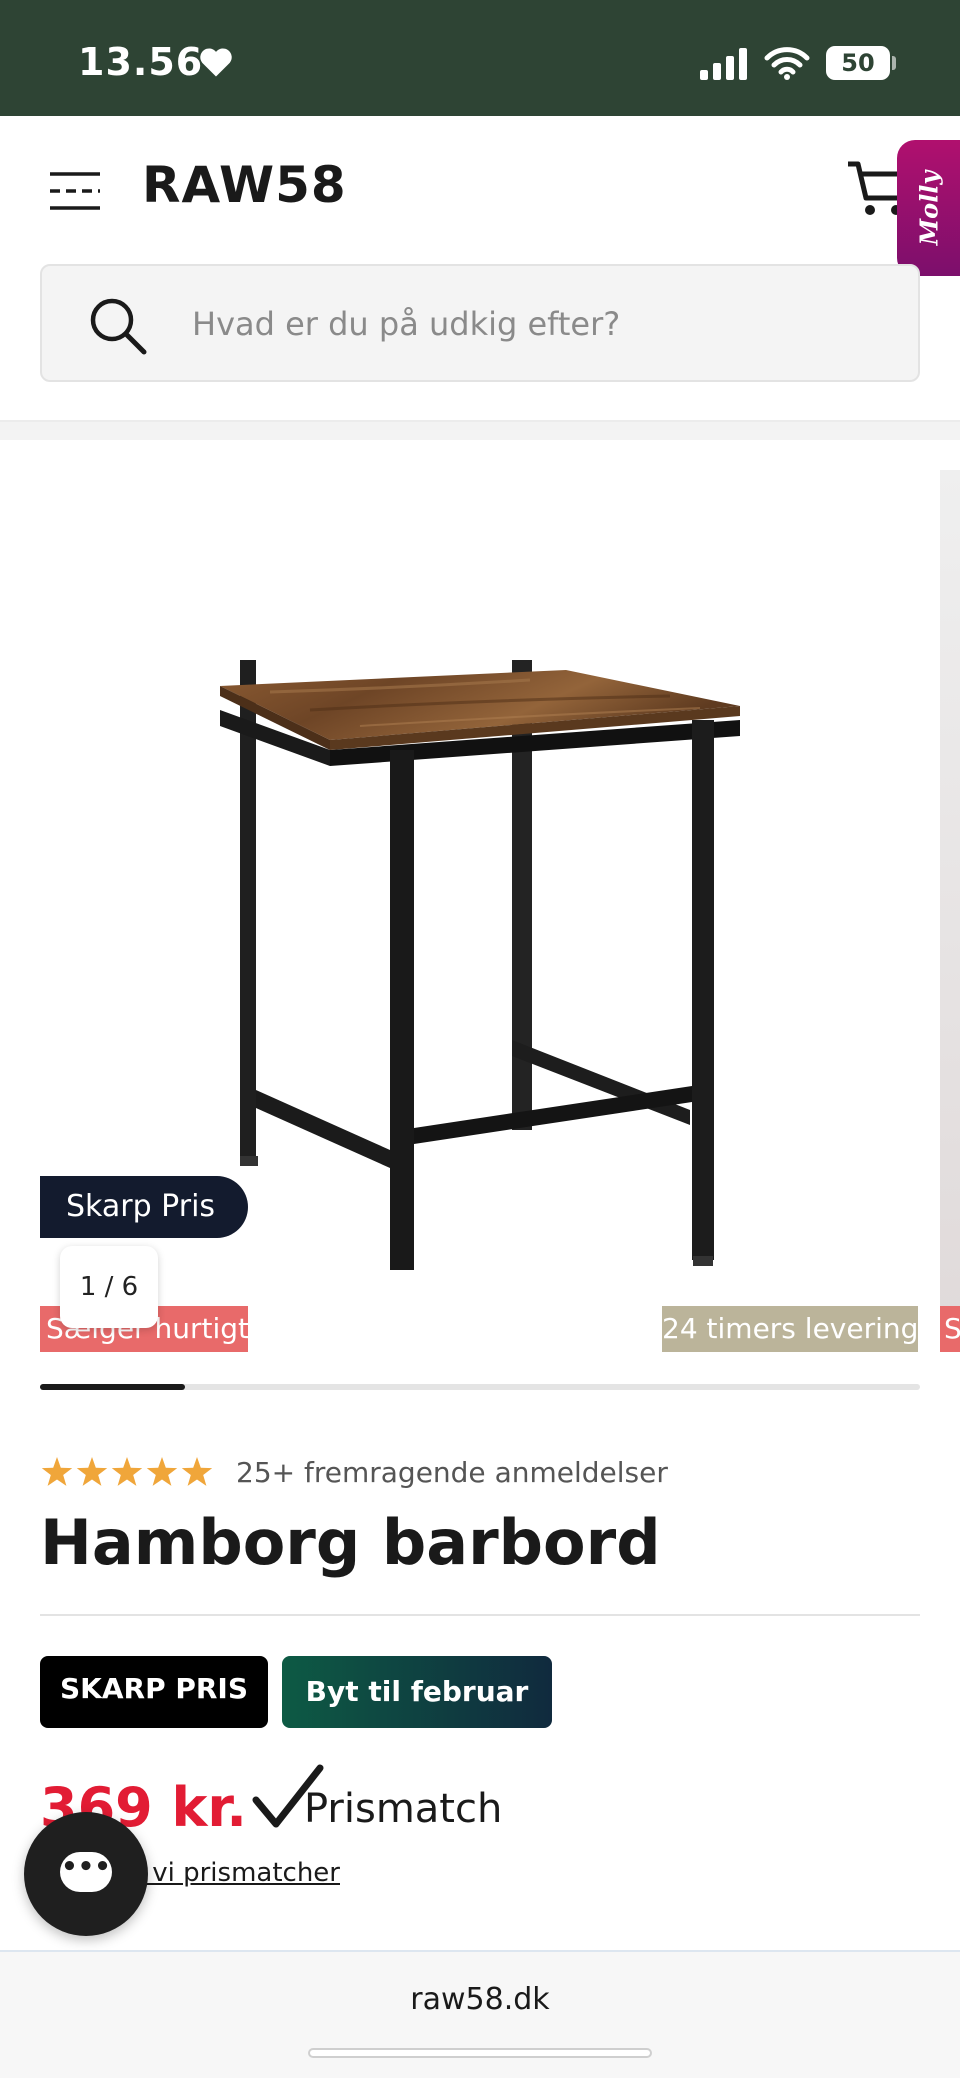 This screenshot has height=2078, width=960. Describe the element at coordinates (118, 326) in the screenshot. I see `search-icon` at that location.